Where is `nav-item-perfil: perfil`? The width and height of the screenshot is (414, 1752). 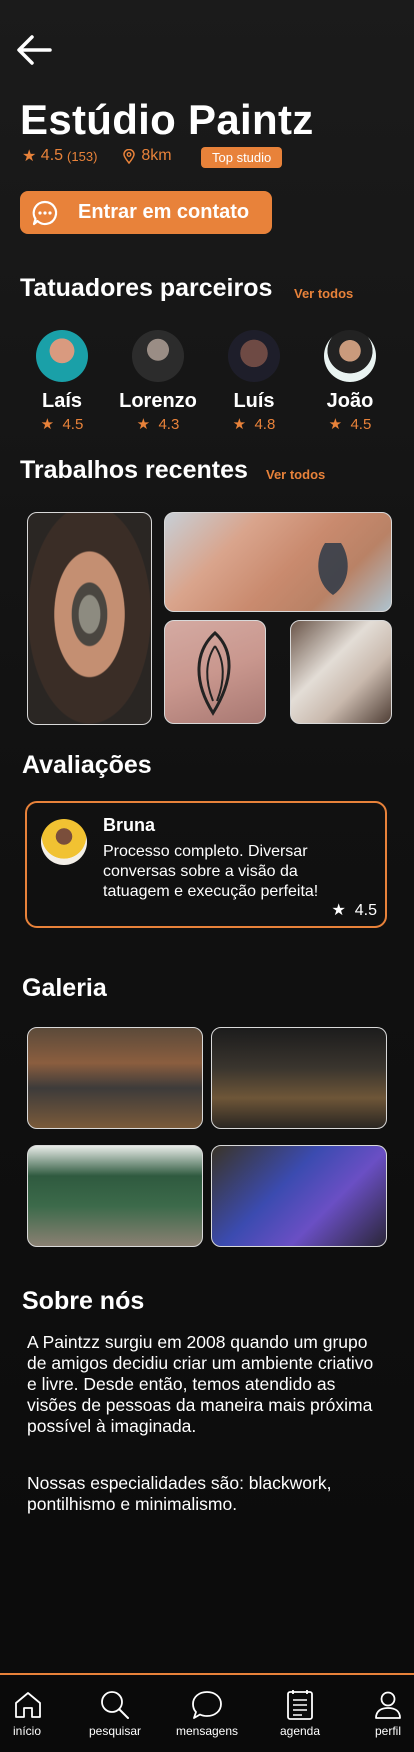
nav-item-perfil: perfil is located at coordinates (388, 1713).